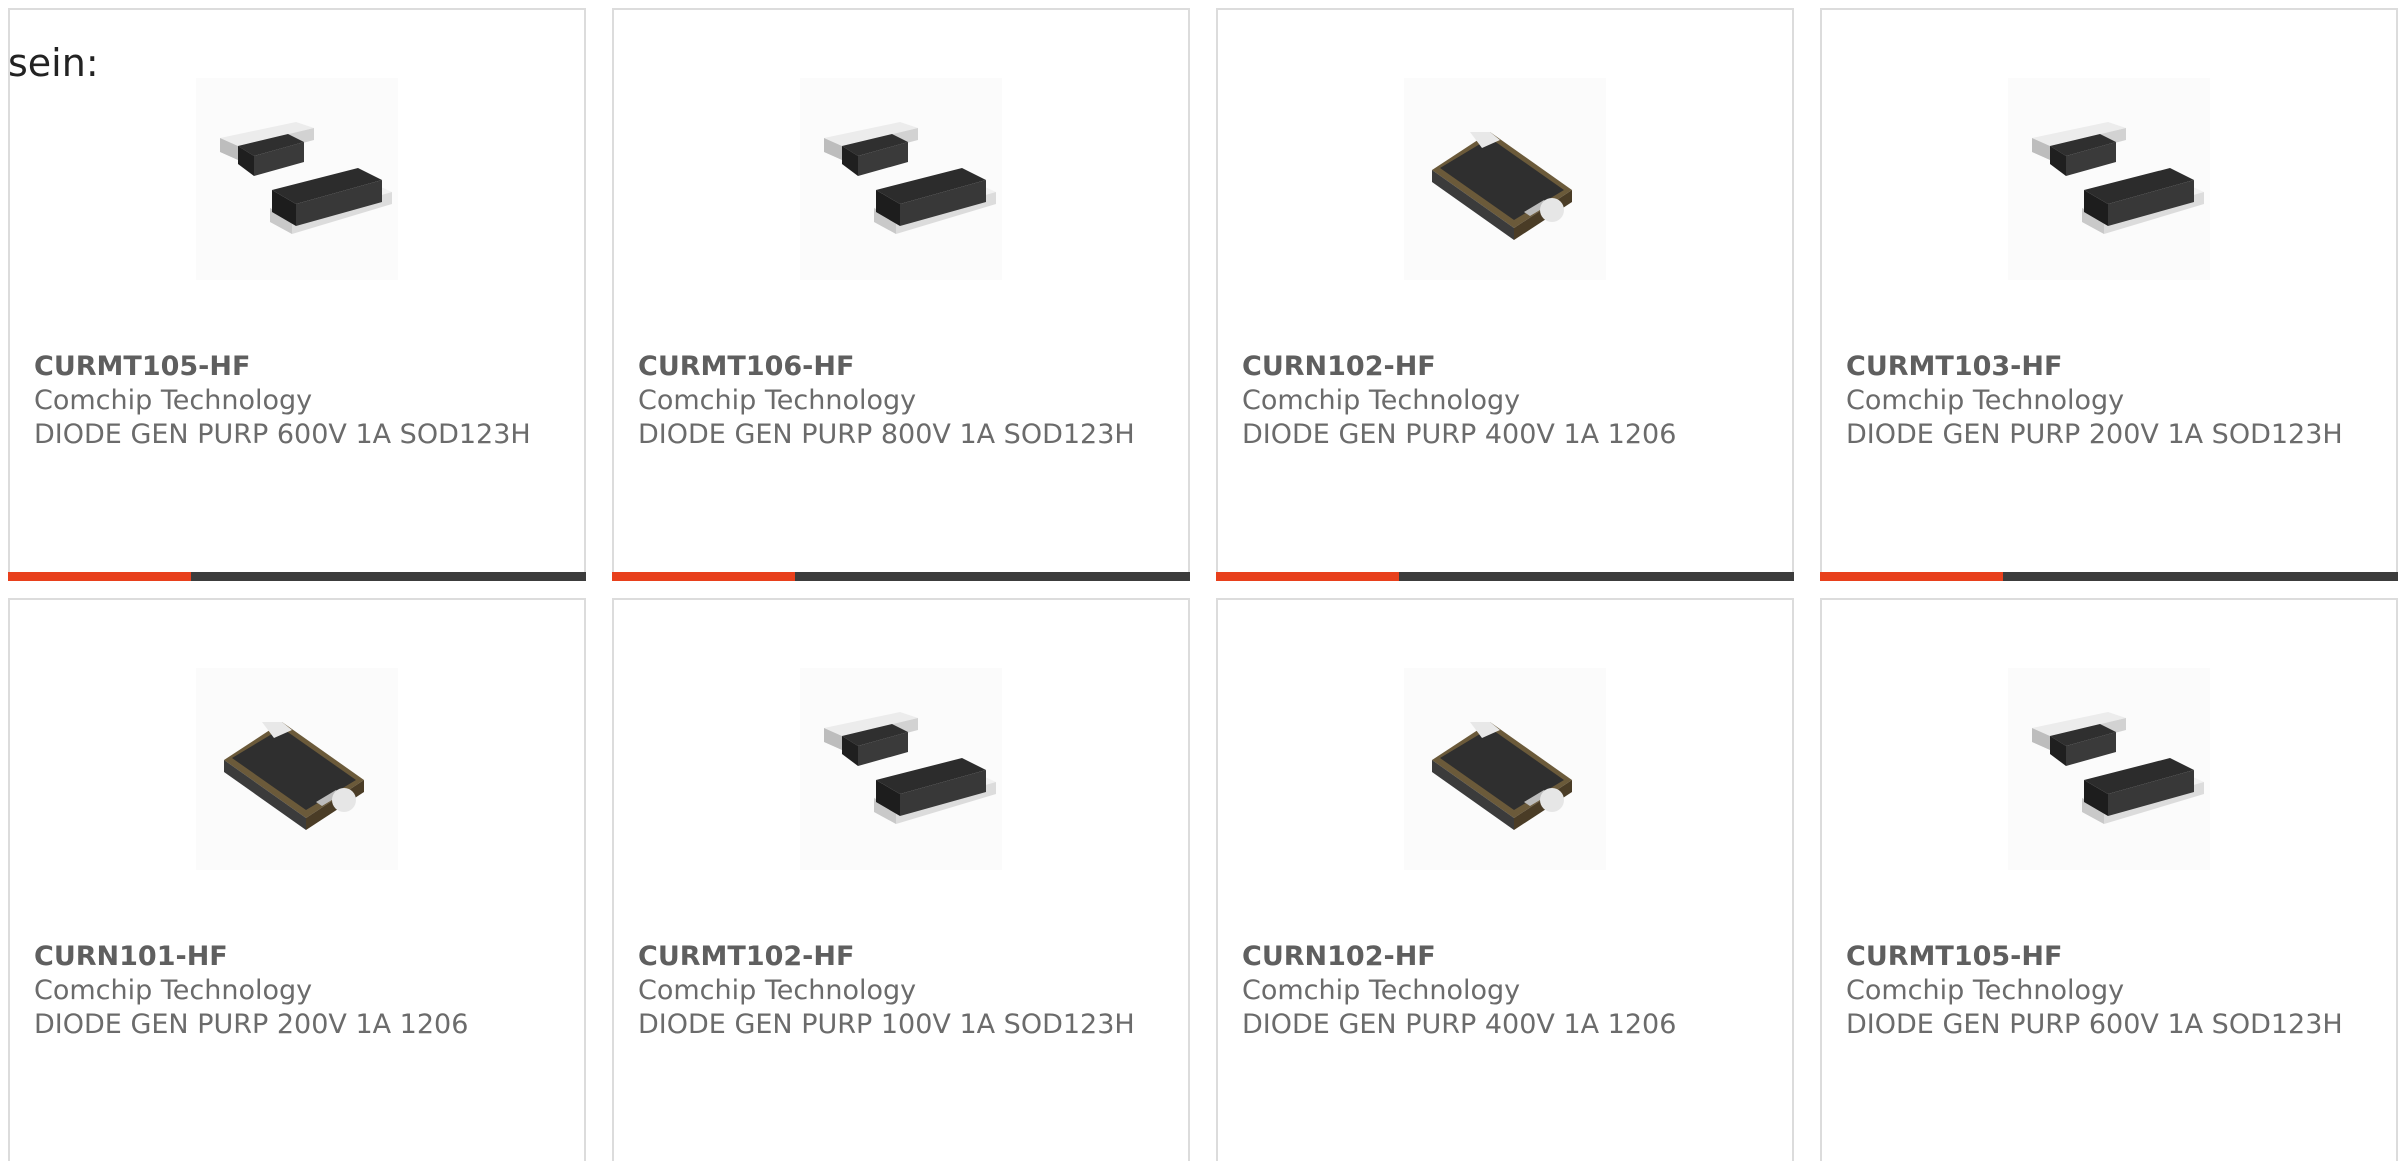 Image resolution: width=2407 pixels, height=1161 pixels. What do you see at coordinates (2094, 434) in the screenshot?
I see `product-description: DIODE GEN PURP 200V 1A SOD123H` at bounding box center [2094, 434].